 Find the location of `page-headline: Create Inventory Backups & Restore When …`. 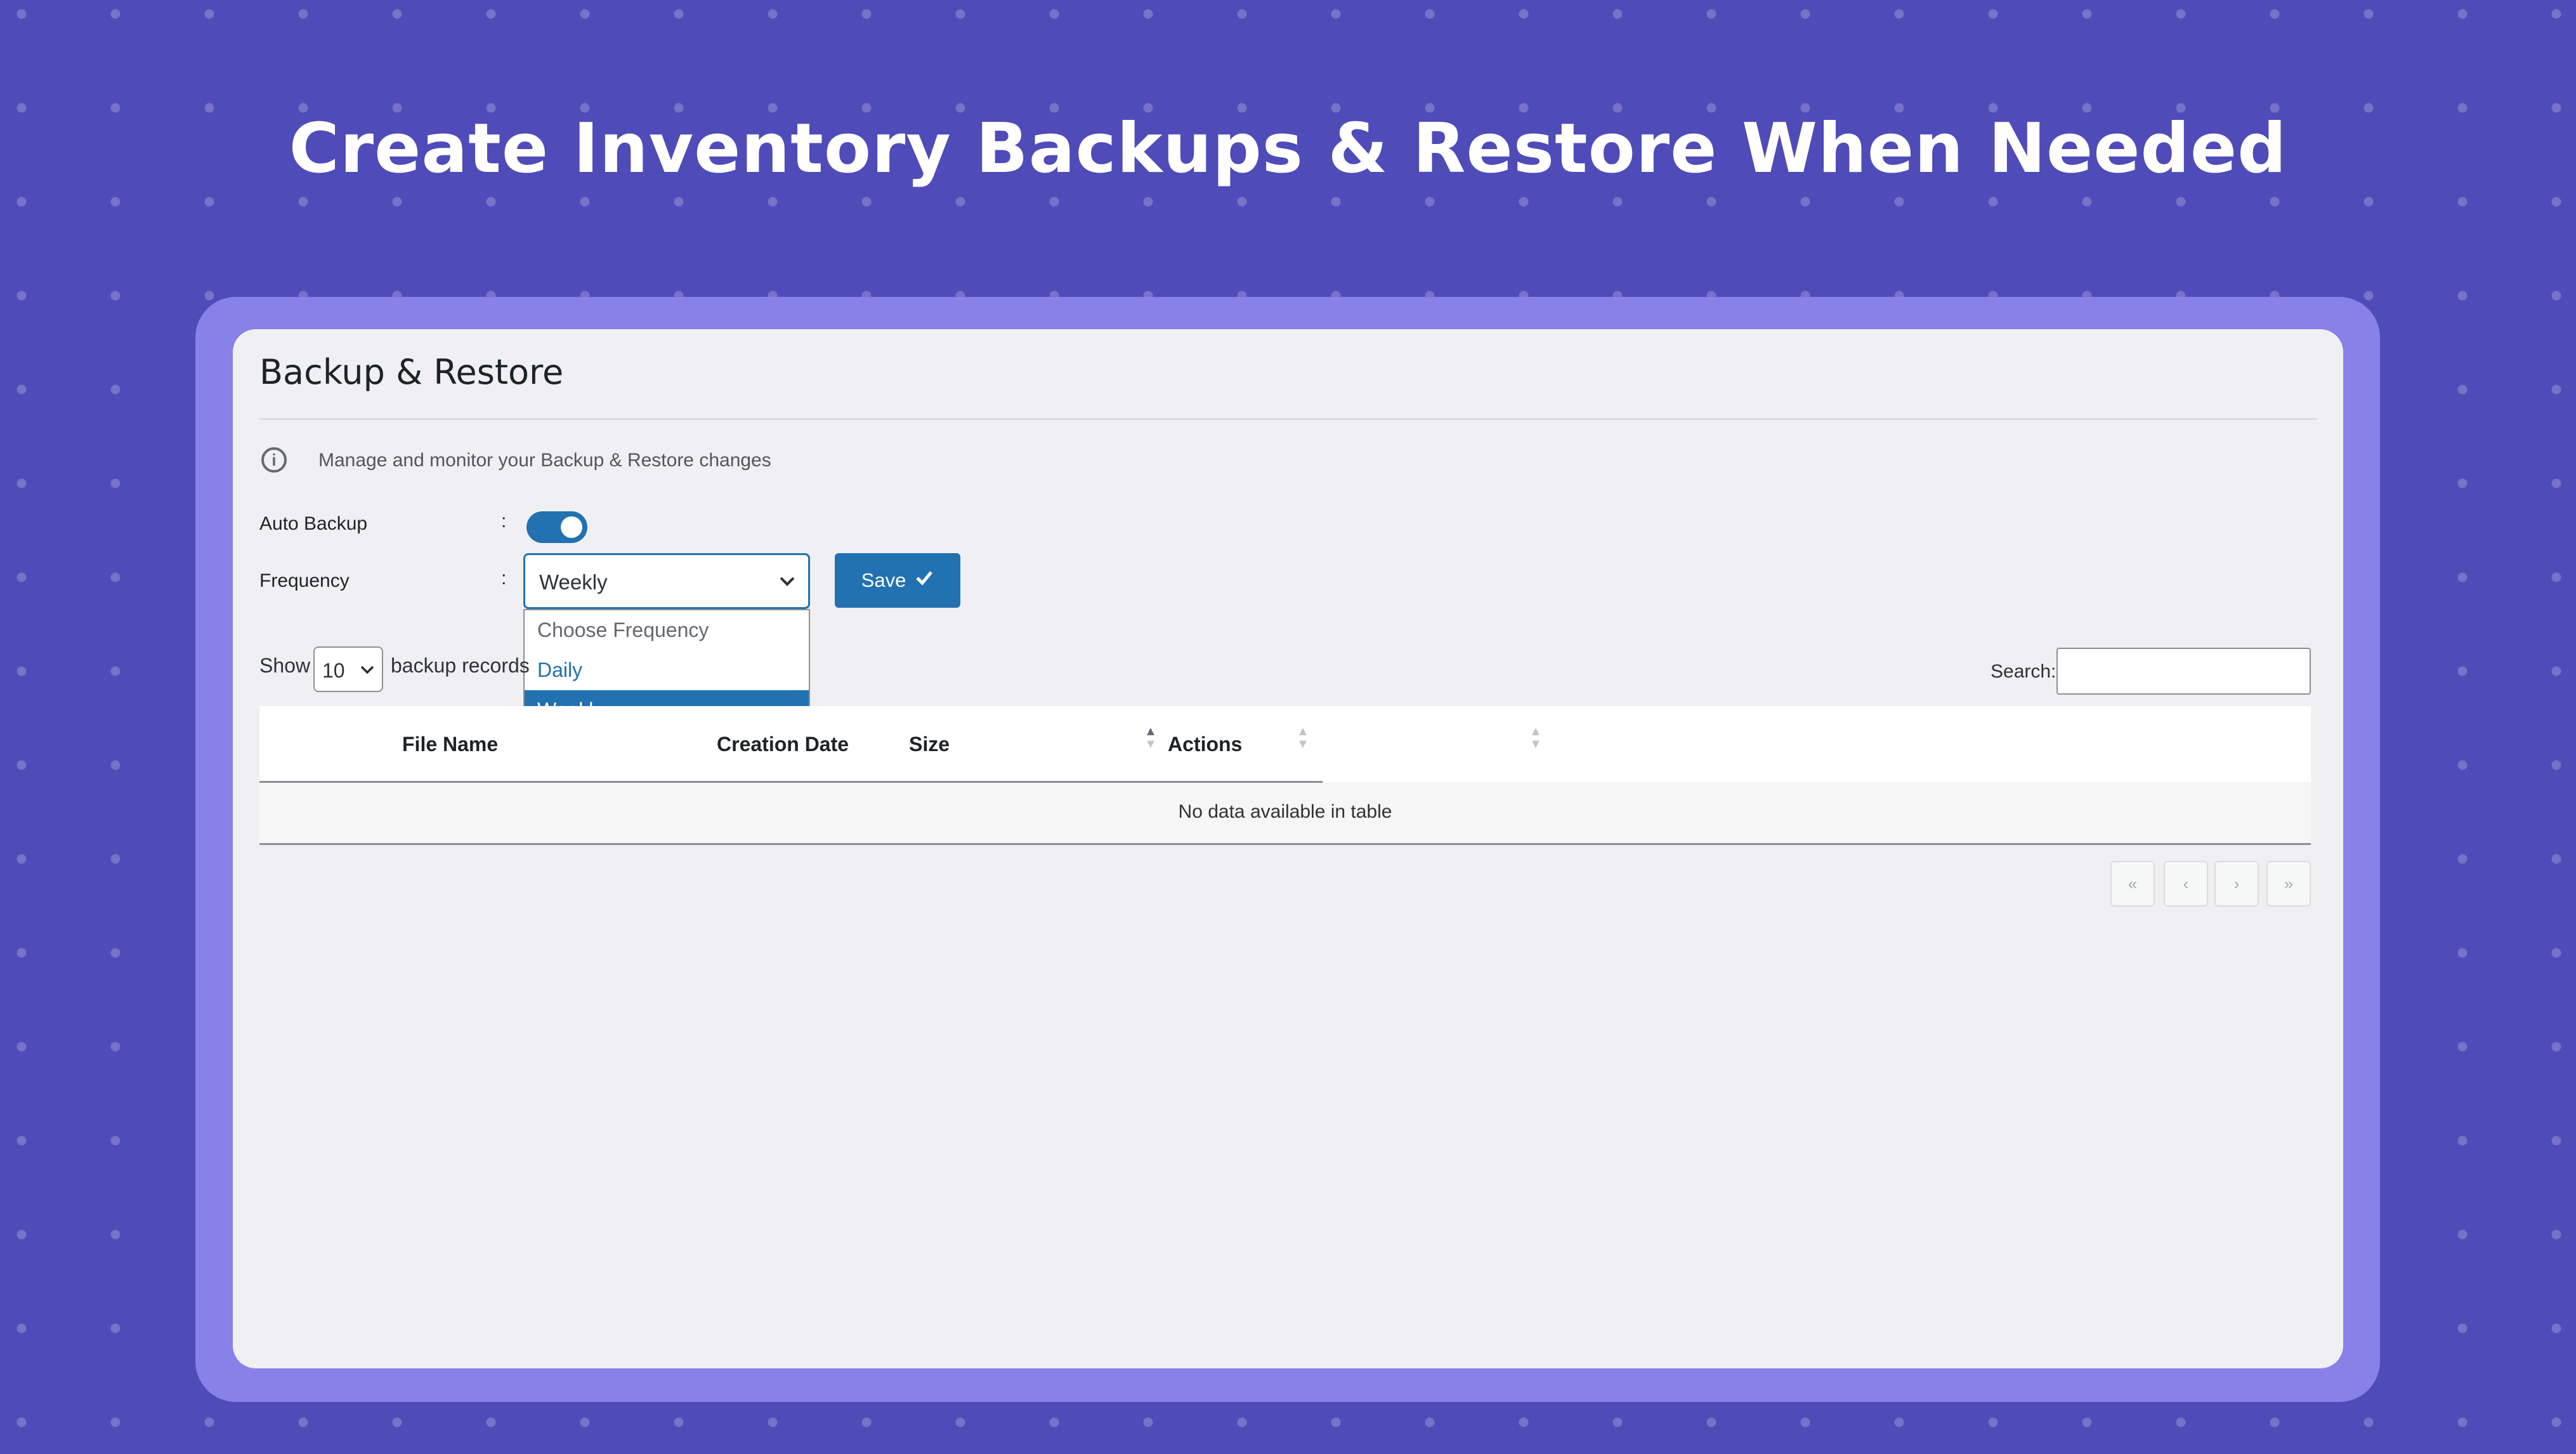

page-headline: Create Inventory Backups & Restore When … is located at coordinates (1288, 148).